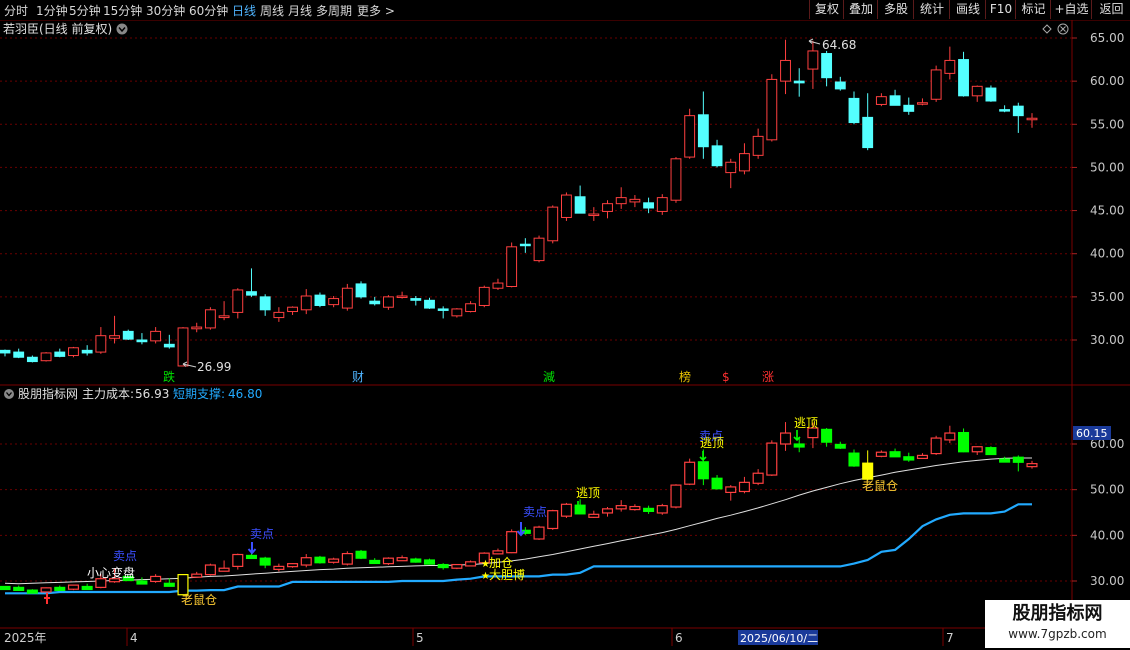 This screenshot has width=1130, height=650. Describe the element at coordinates (1092, 433) in the screenshot. I see `svg-text: 60.15` at that location.